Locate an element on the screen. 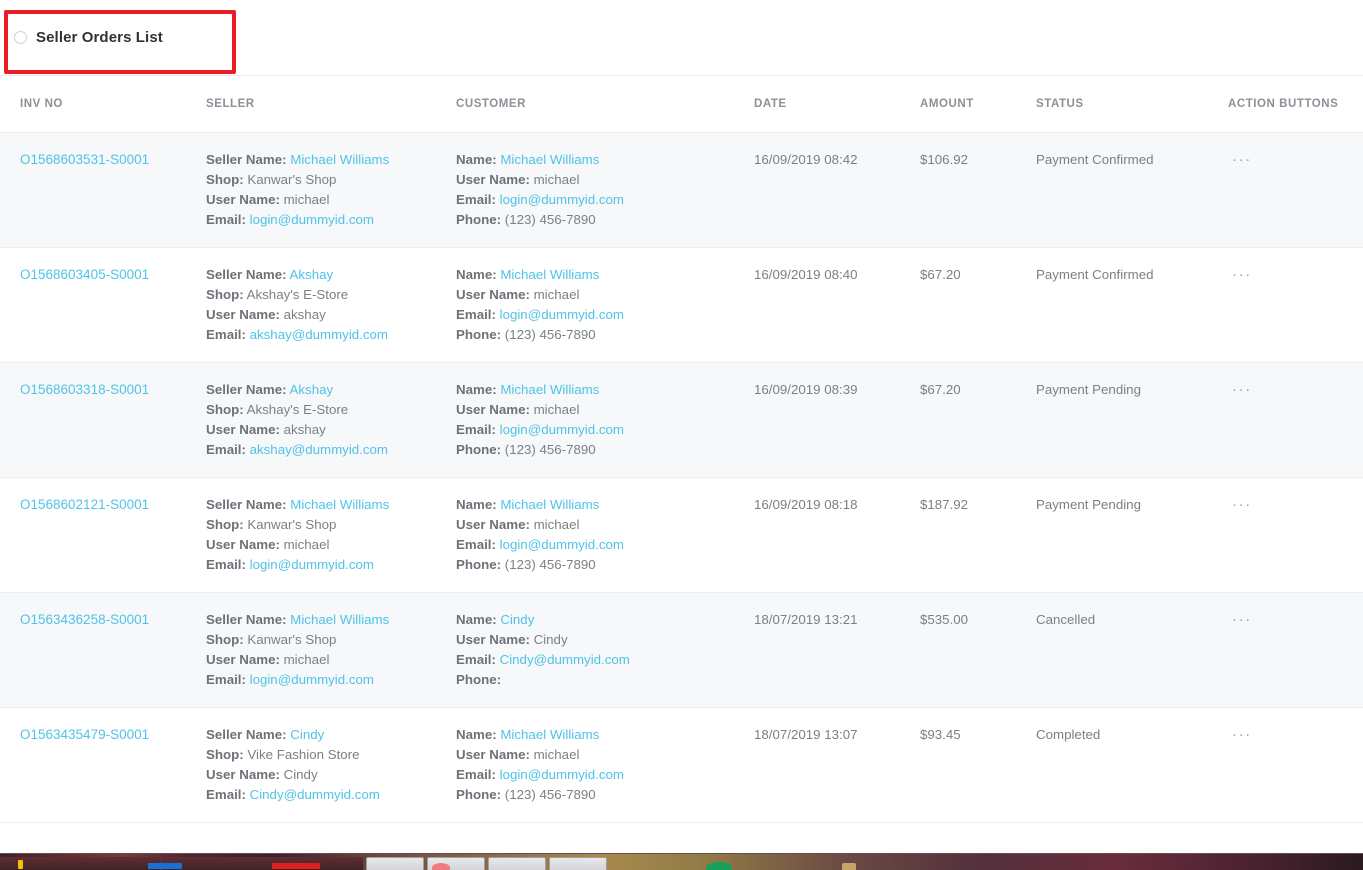 The height and width of the screenshot is (870, 1363). order-date: 16/09/2019 08:18 is located at coordinates (806, 504).